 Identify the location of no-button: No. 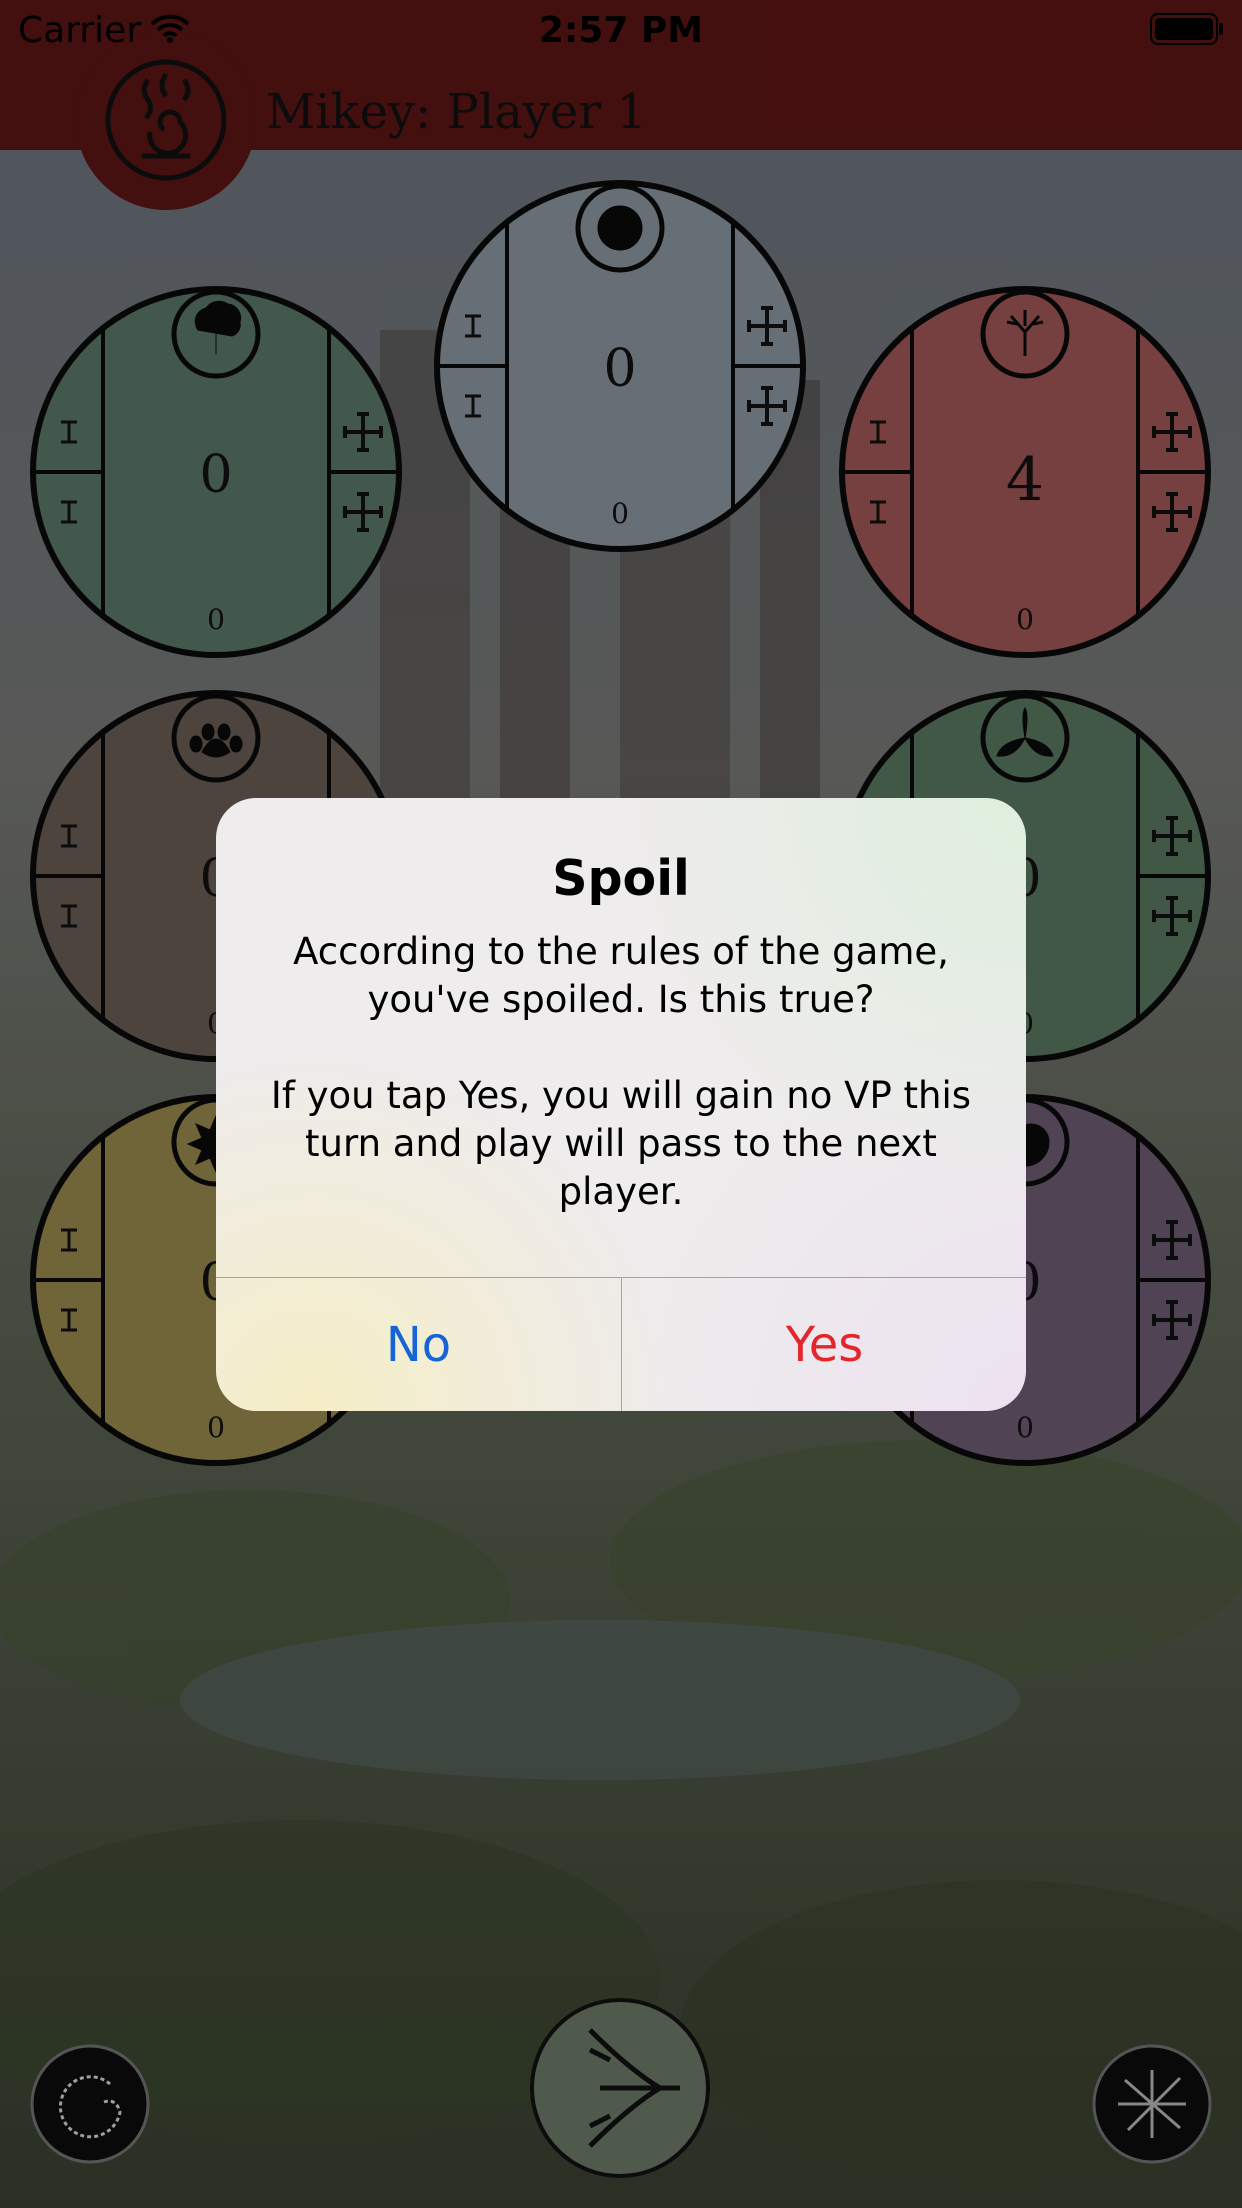
(418, 1344).